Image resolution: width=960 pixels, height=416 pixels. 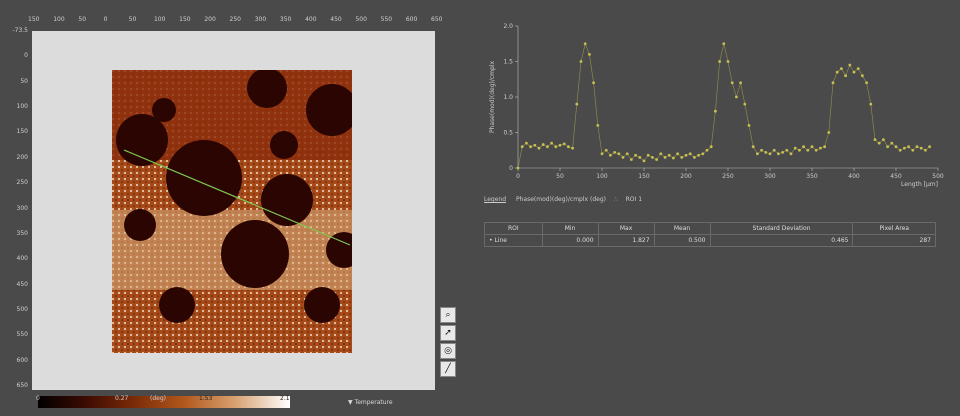 I want to click on series-line, so click(x=723, y=105).